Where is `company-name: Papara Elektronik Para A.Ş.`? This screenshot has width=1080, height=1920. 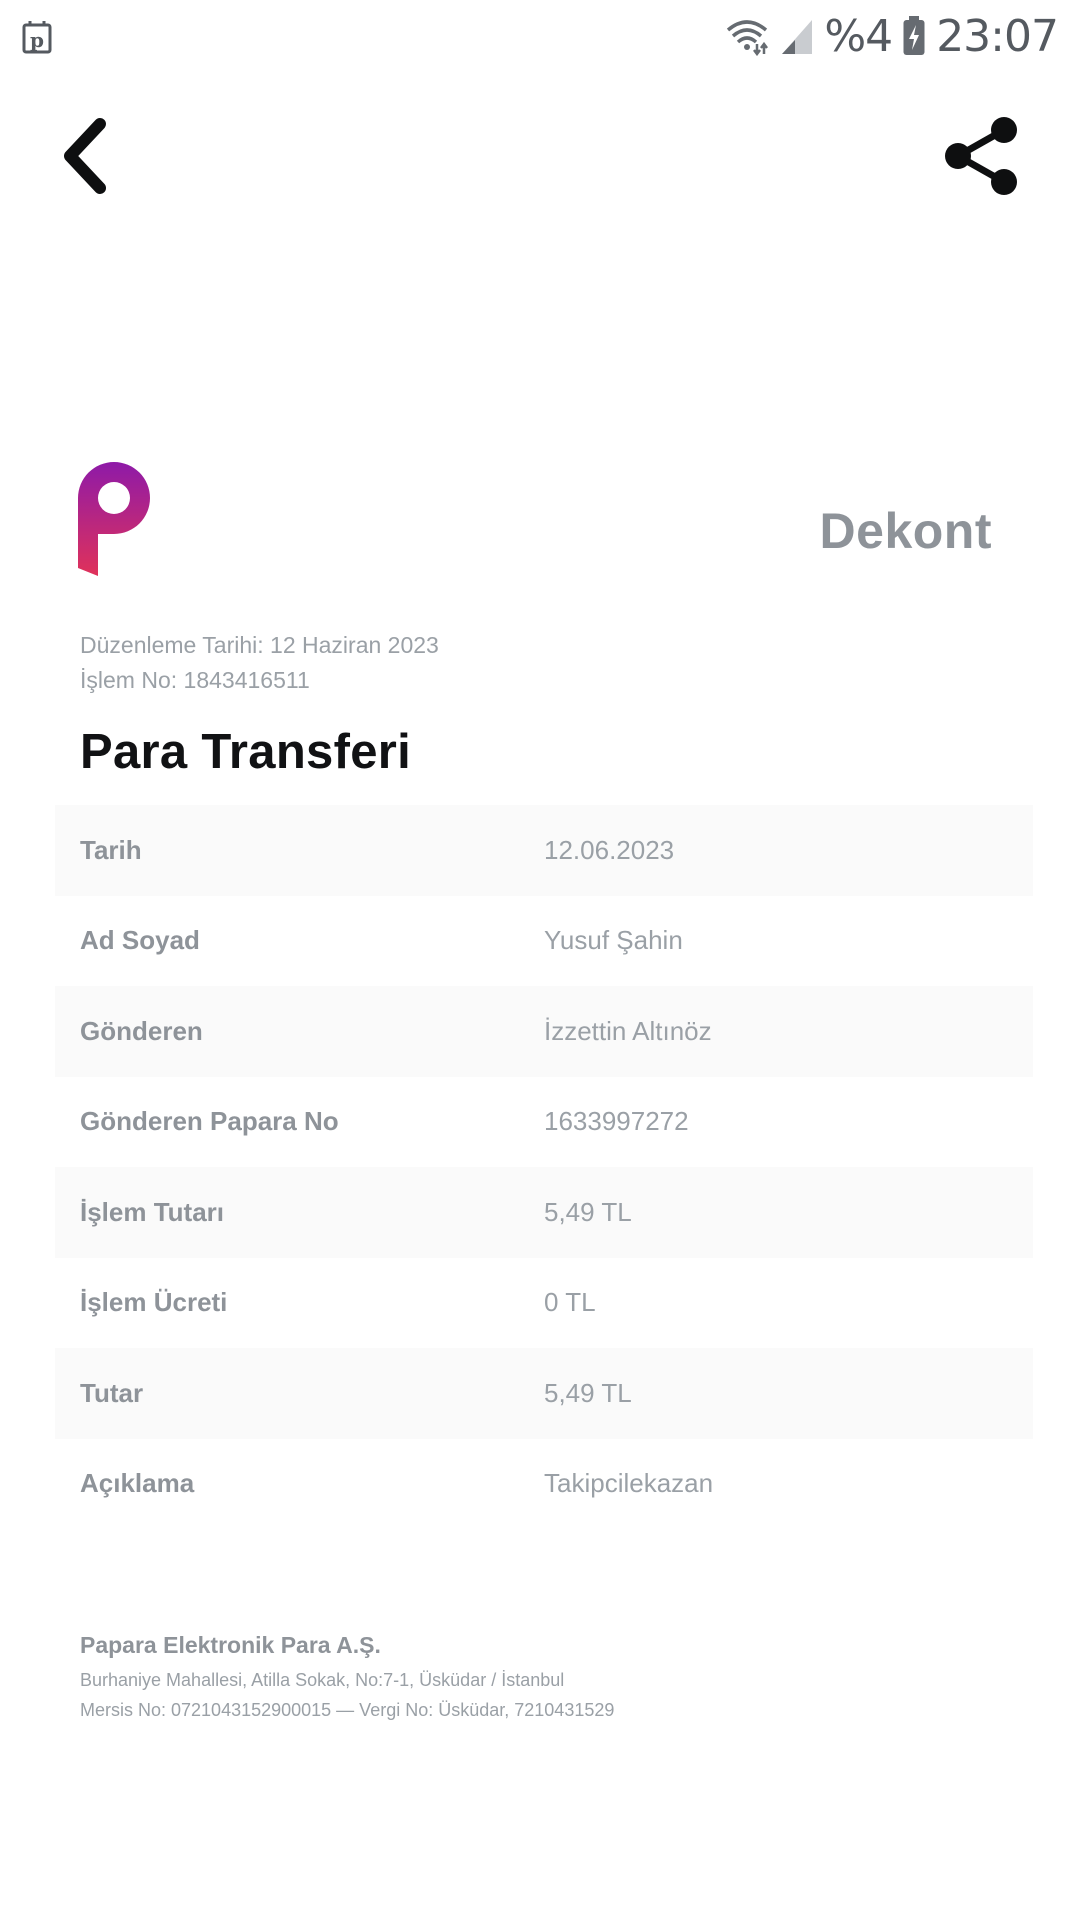
company-name: Papara Elektronik Para A.Ş. is located at coordinates (230, 1645).